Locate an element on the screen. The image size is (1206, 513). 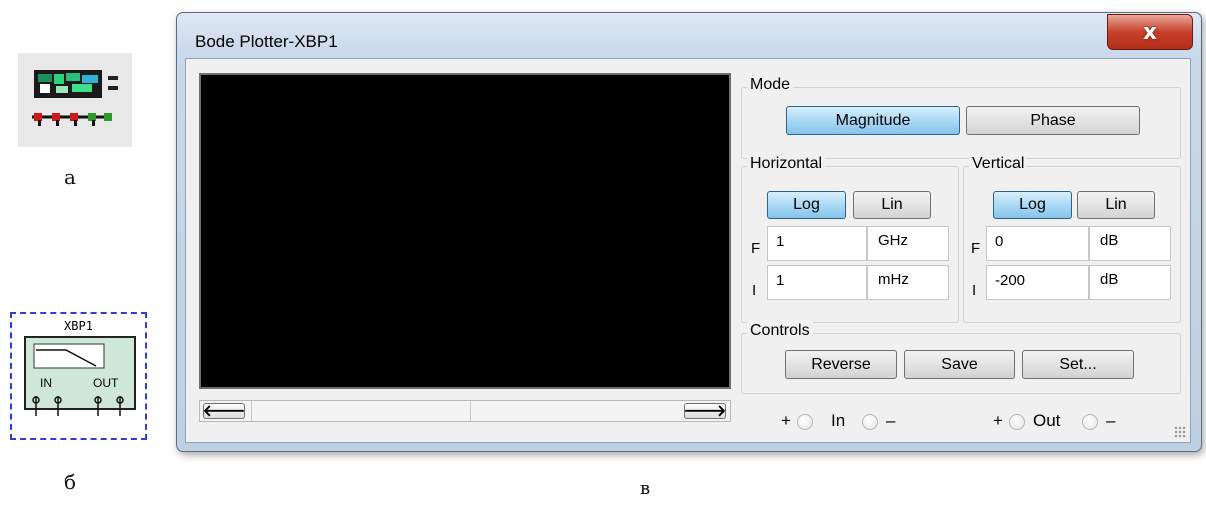
horizontal-final-label: F is located at coordinates (756, 248).